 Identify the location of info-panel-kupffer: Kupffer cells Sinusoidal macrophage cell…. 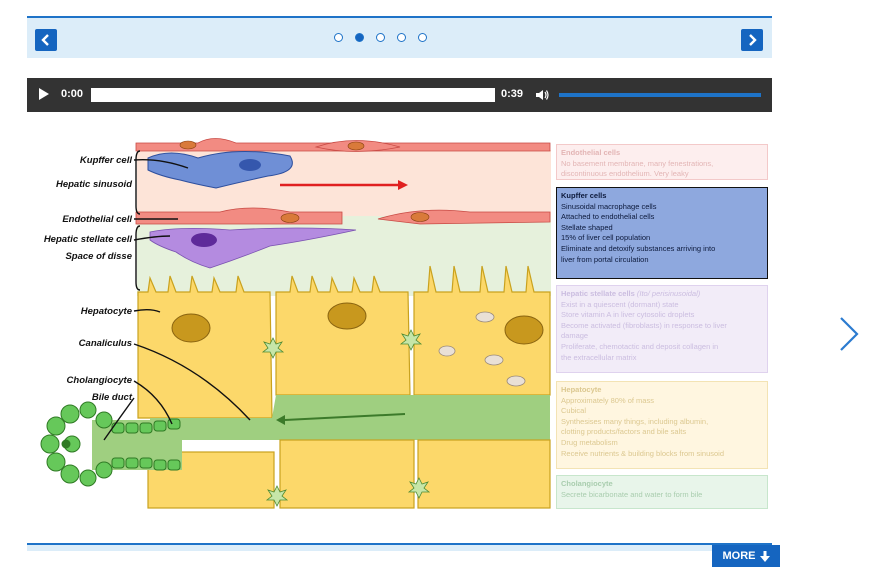
(662, 233).